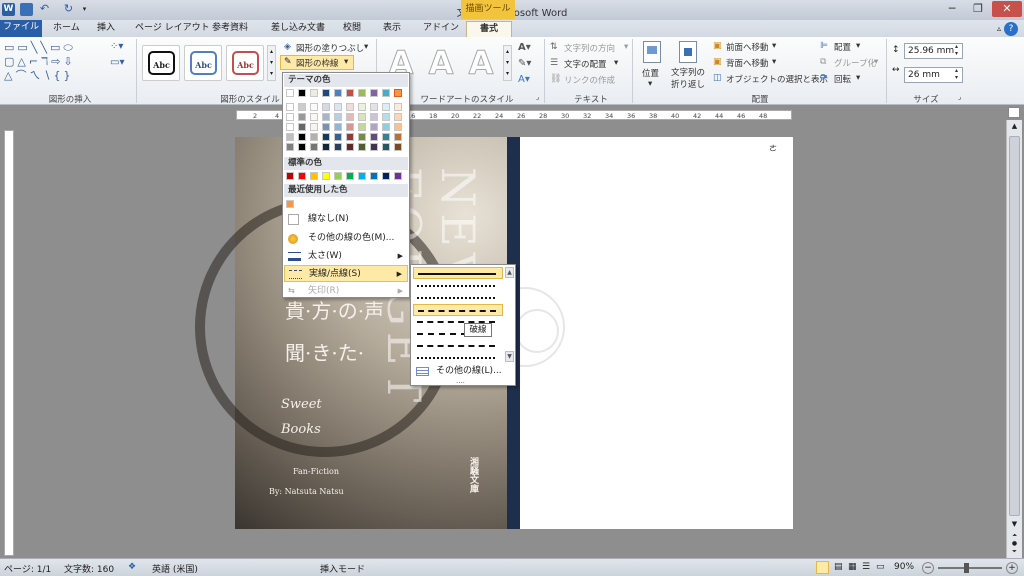 This screenshot has width=1024, height=576. What do you see at coordinates (346, 62) in the screenshot?
I see `shape-outline-dropdown-icon: ▾` at bounding box center [346, 62].